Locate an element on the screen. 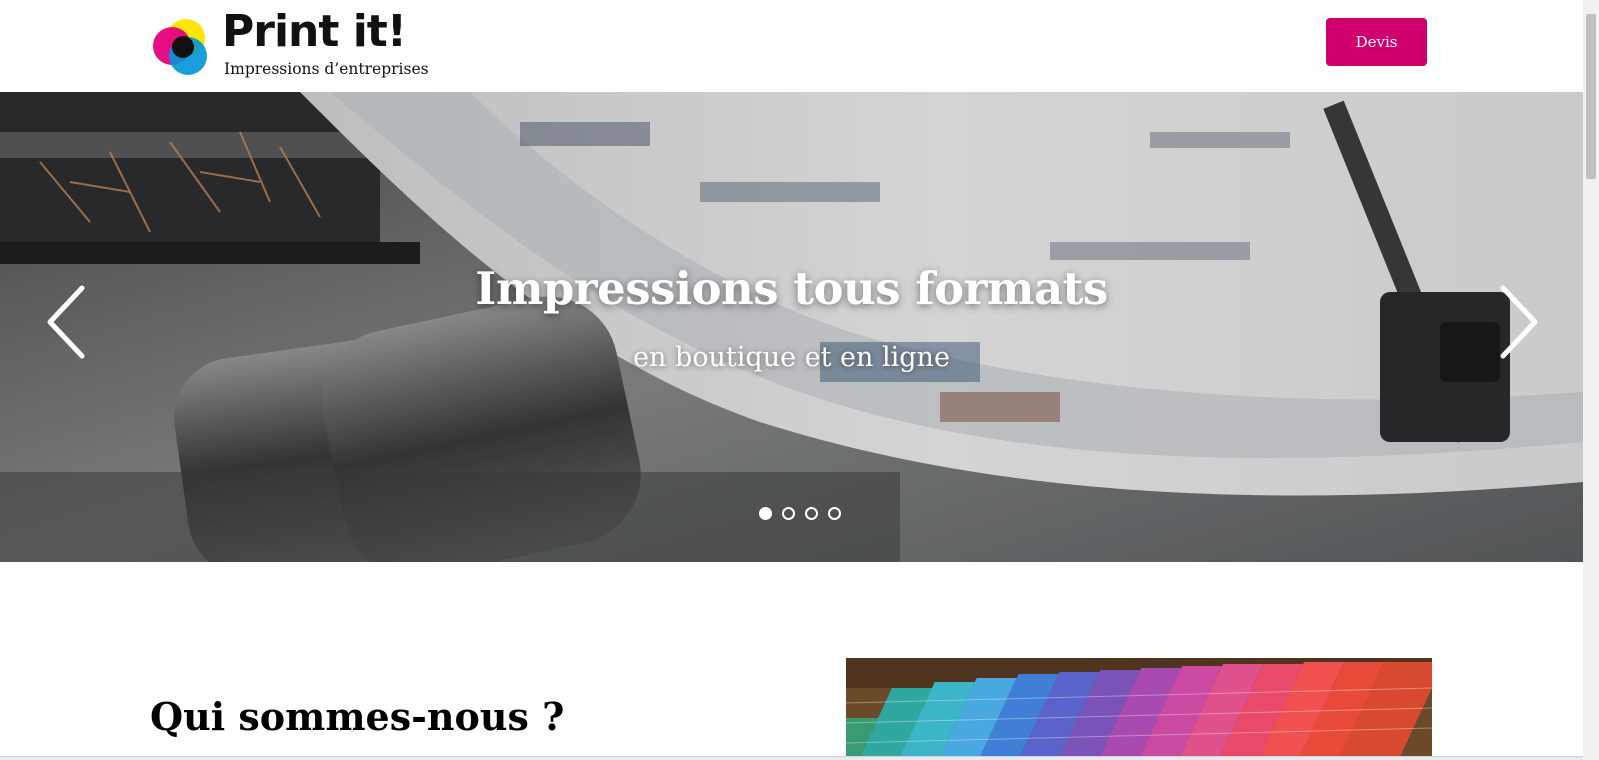  carousel-next-button is located at coordinates (1518, 322).